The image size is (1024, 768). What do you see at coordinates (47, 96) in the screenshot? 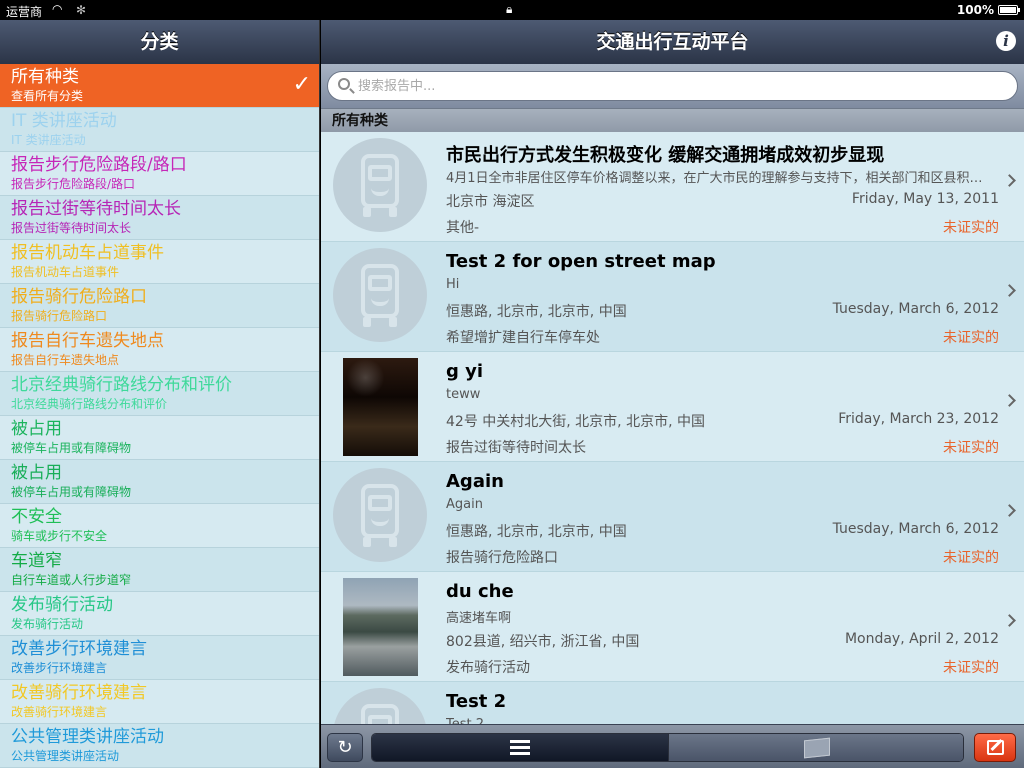
I see `category-subtitle-label: 查看所有分类` at bounding box center [47, 96].